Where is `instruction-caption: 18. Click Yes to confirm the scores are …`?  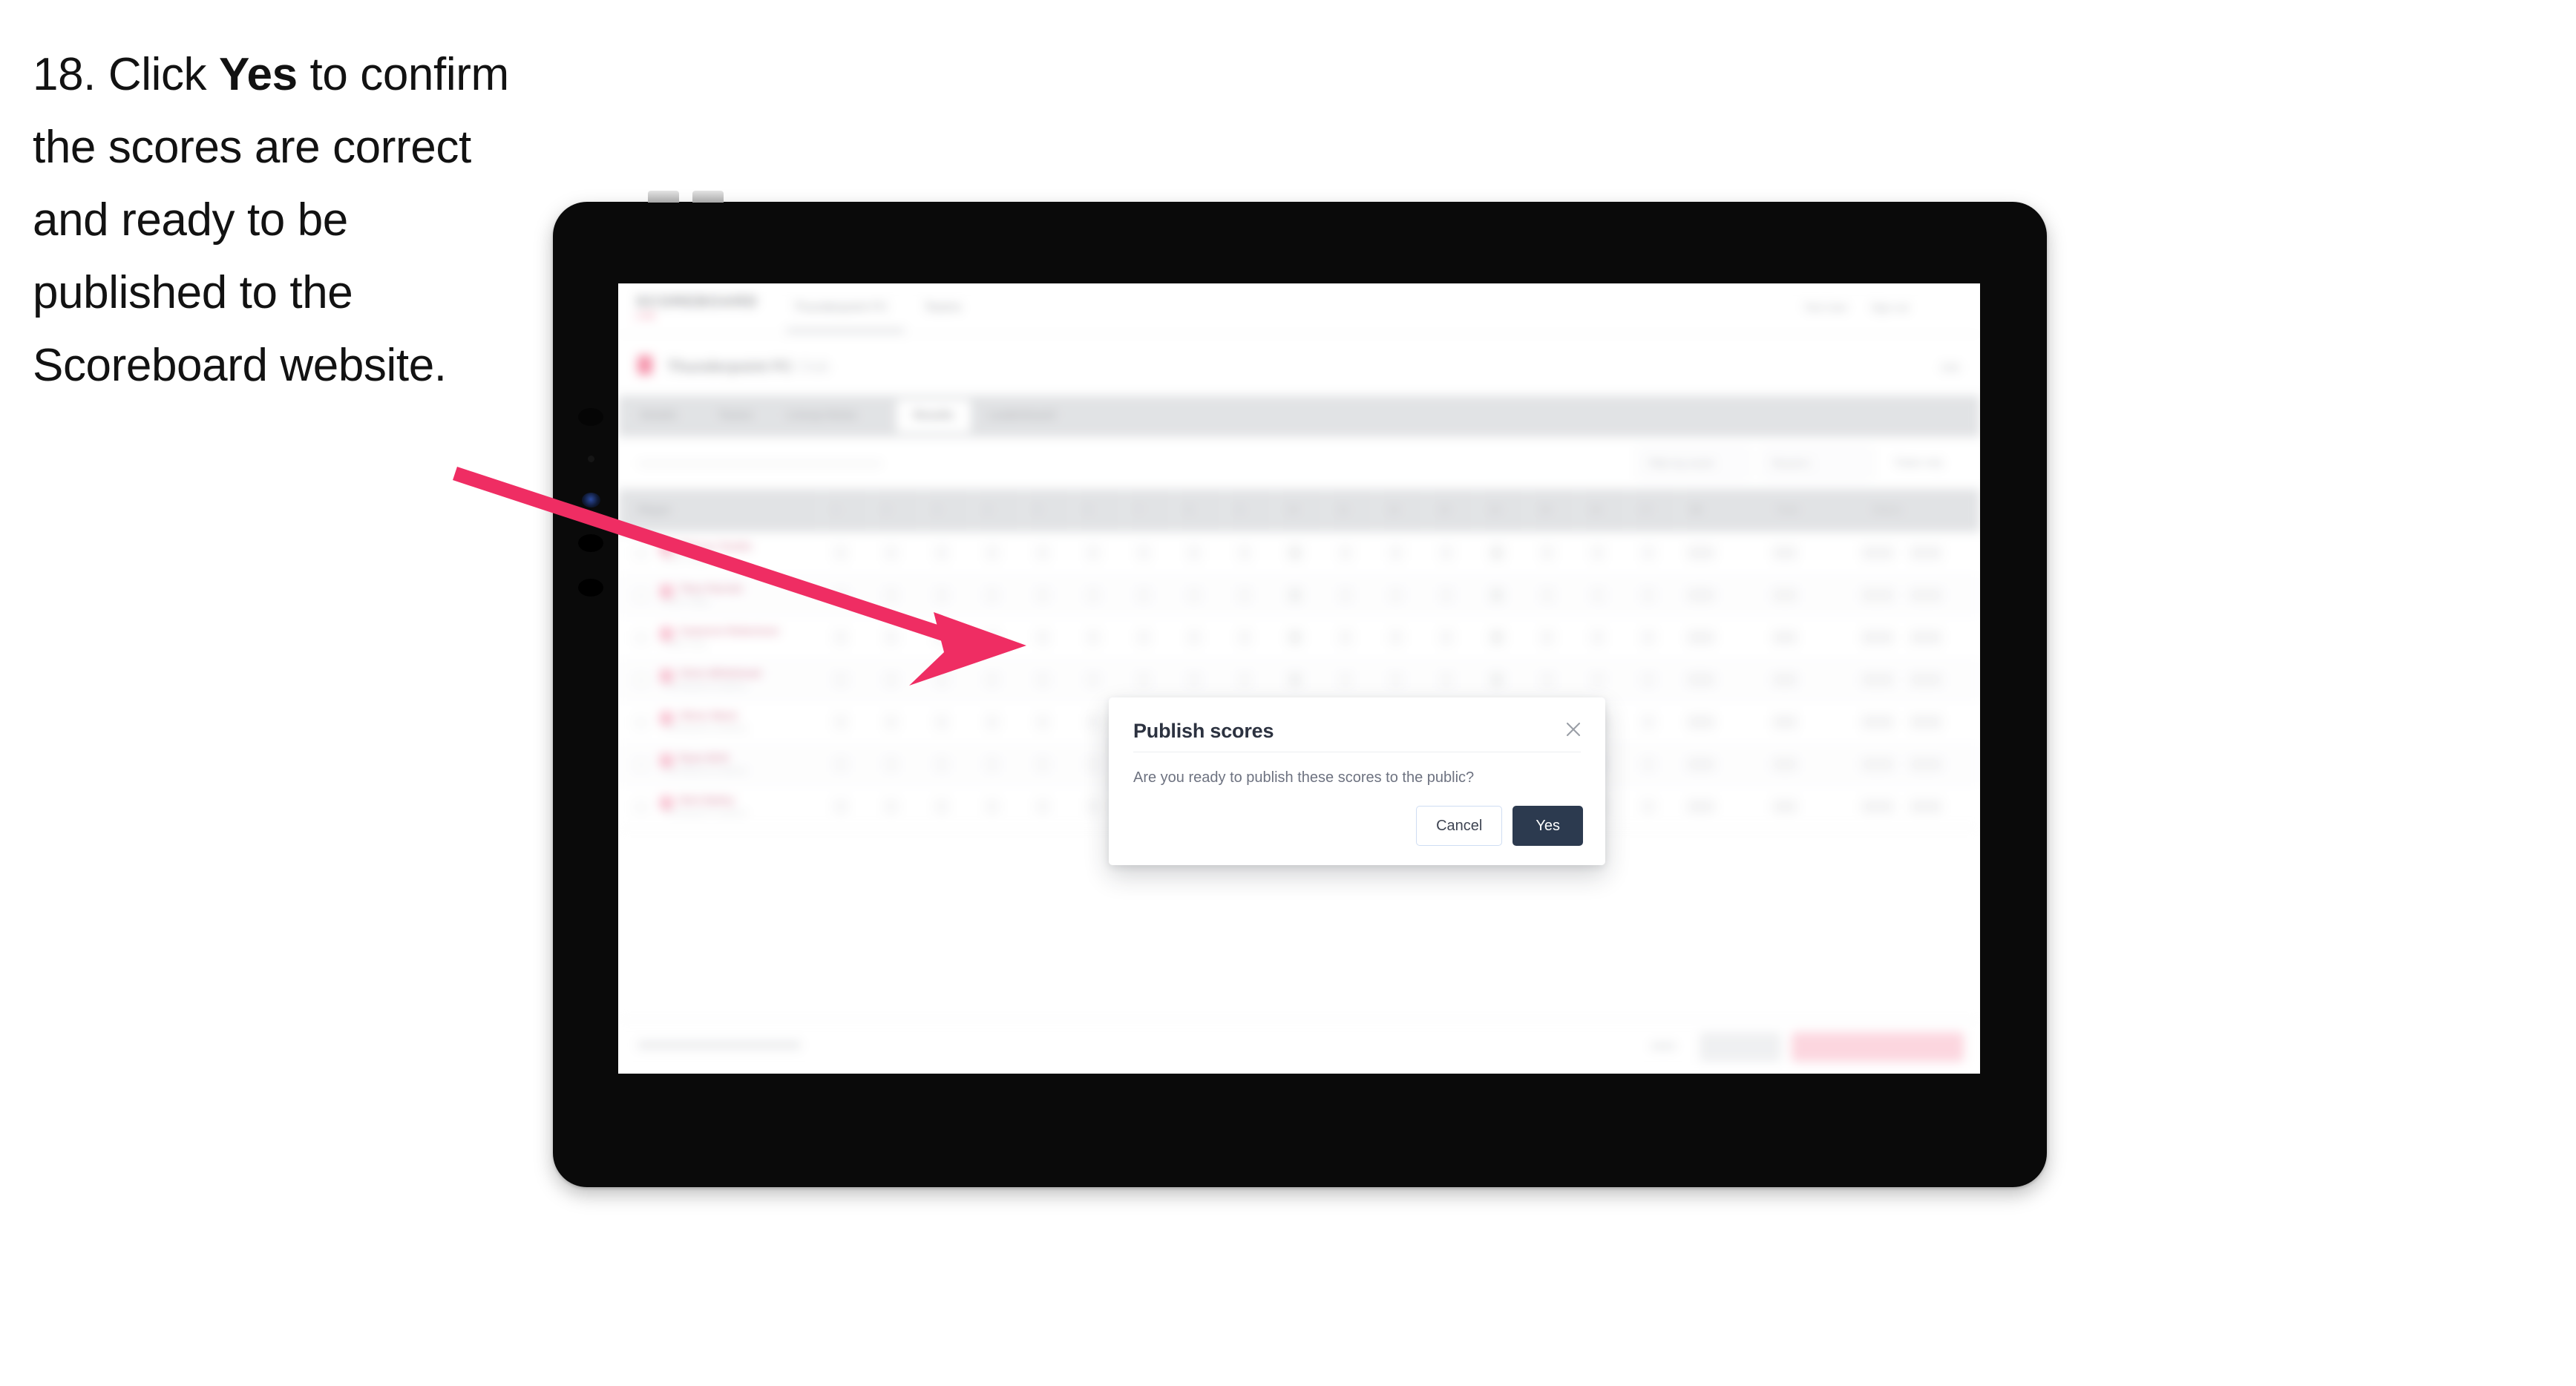
instruction-caption: 18. Click Yes to confirm the scores are … is located at coordinates (292, 221).